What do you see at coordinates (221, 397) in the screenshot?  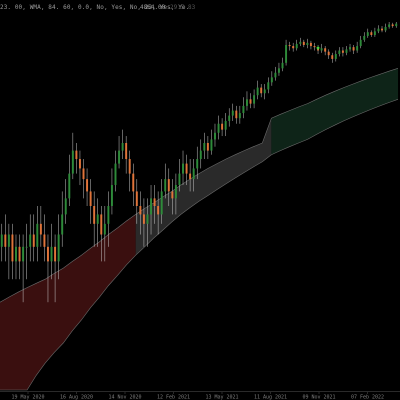 I see `x-tick-label: 13 May 2021` at bounding box center [221, 397].